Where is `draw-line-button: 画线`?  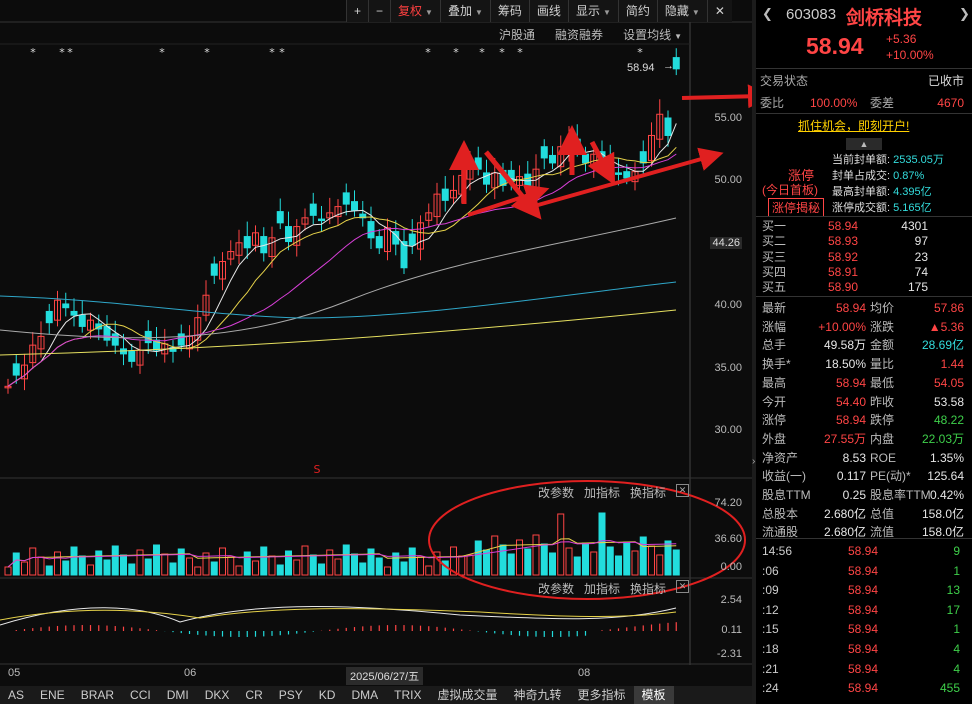 draw-line-button: 画线 is located at coordinates (548, 11).